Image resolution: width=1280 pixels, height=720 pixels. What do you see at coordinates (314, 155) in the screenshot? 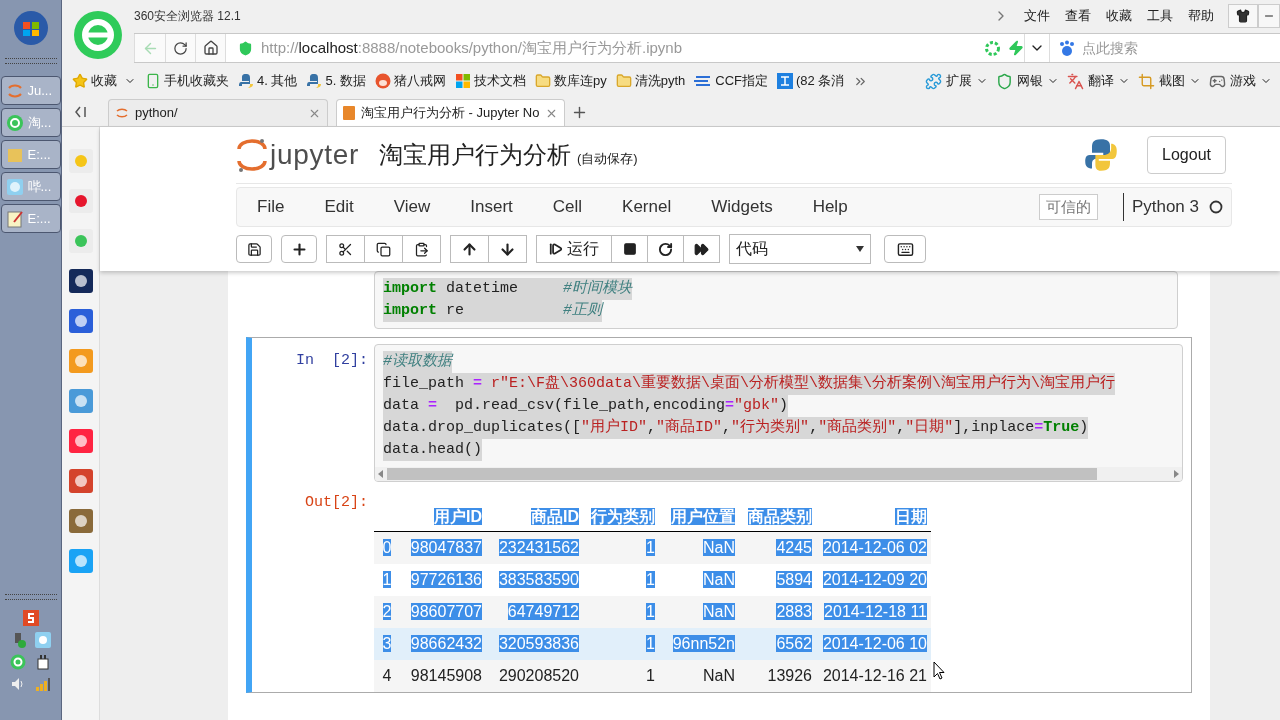
I see `jupyter-brand: jupyter` at bounding box center [314, 155].